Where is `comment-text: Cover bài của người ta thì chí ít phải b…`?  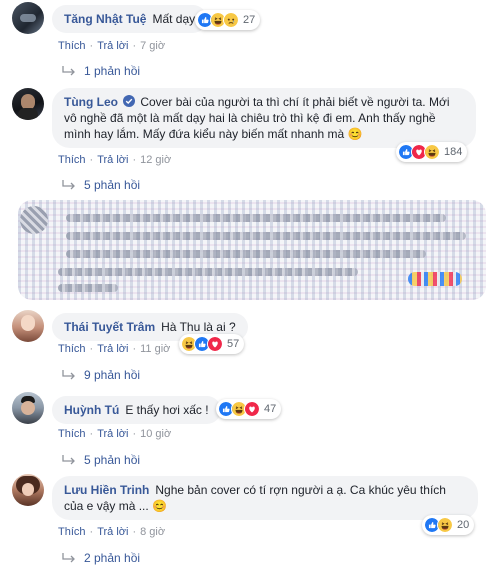 comment-text: Cover bài của người ta thì chí ít phải b… is located at coordinates (257, 118).